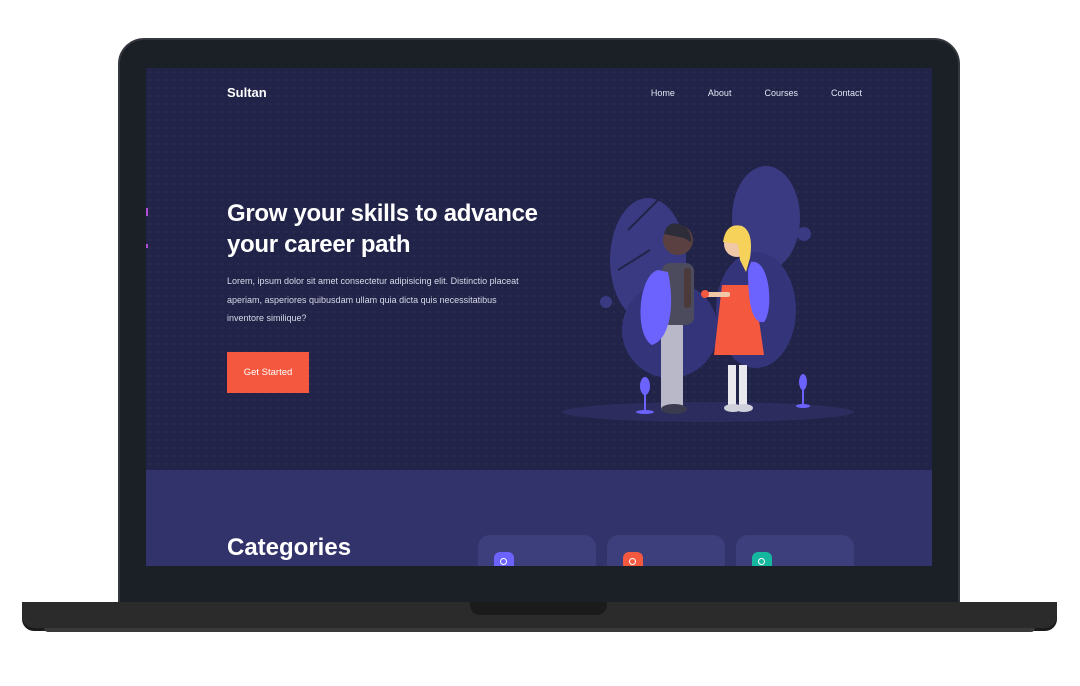  Describe the element at coordinates (781, 93) in the screenshot. I see `nav-link-courses: Courses` at that location.